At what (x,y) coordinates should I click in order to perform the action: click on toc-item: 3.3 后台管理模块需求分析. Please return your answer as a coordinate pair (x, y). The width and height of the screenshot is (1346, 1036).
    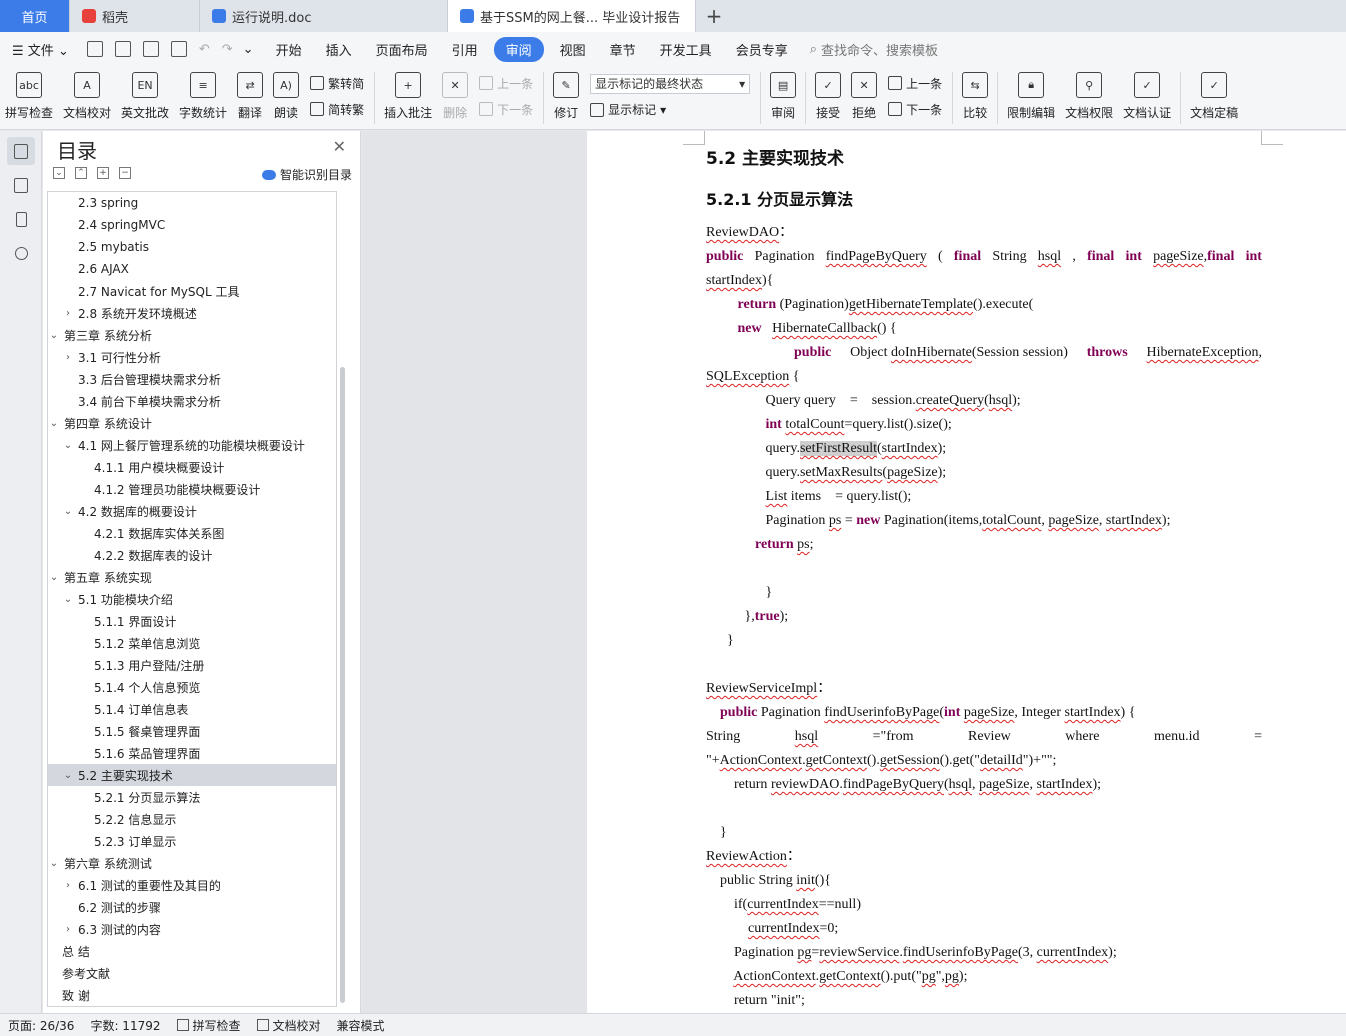
    Looking at the image, I should click on (192, 379).